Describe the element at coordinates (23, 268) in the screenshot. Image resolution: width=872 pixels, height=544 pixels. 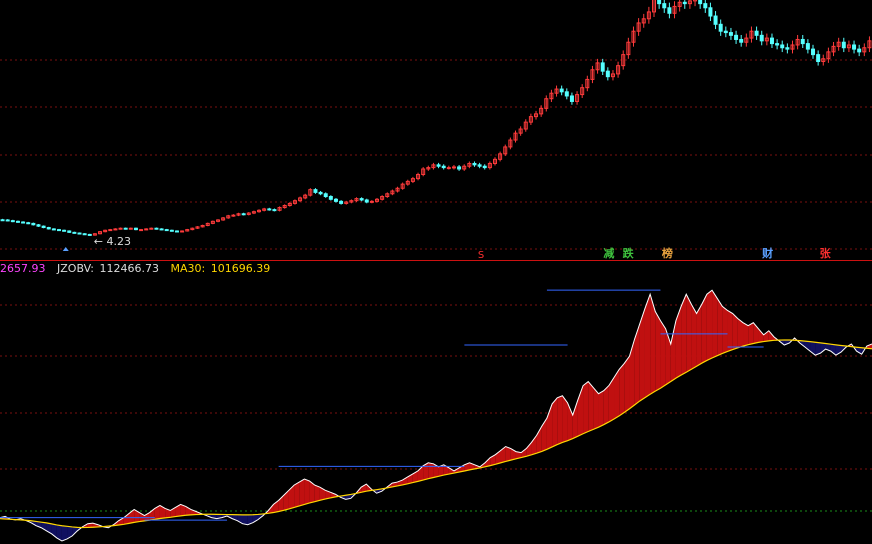
I see `prev-value: 2657.93` at that location.